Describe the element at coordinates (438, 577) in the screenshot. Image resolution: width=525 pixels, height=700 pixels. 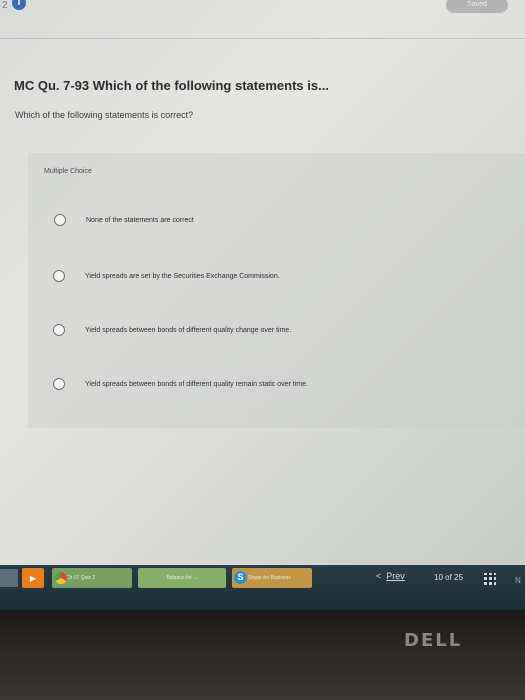
I see `current-page: 10` at that location.